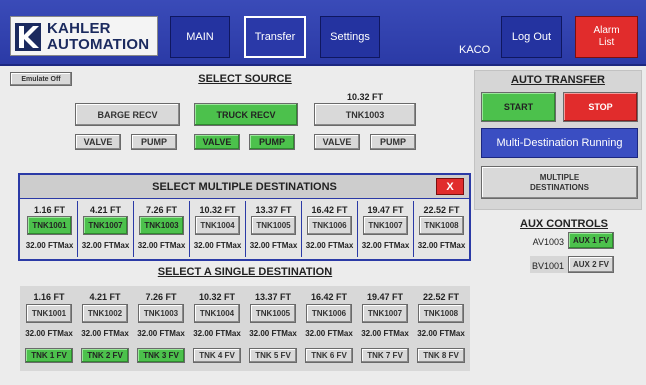  What do you see at coordinates (385, 313) in the screenshot?
I see `single-tank-button: TNK1007` at bounding box center [385, 313].